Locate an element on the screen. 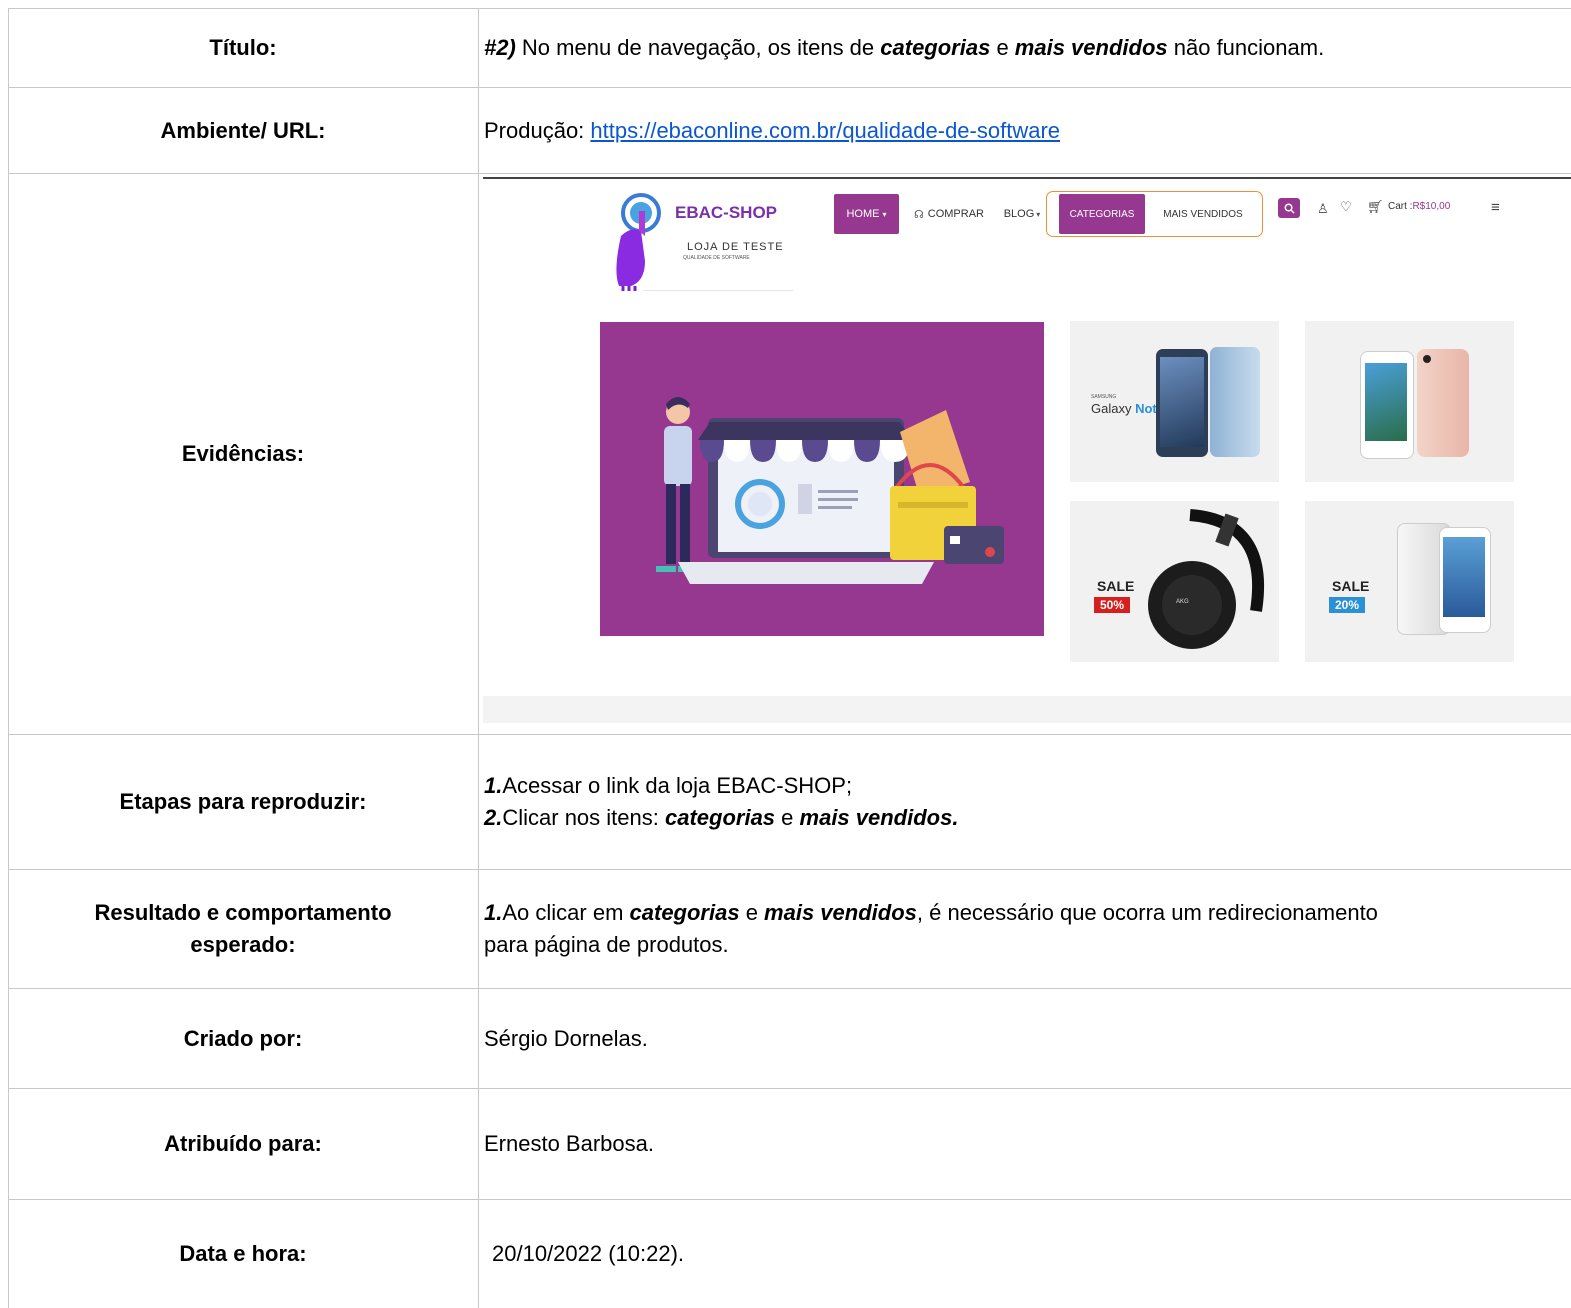 The image size is (1571, 1308). sale-badge: 50% is located at coordinates (1112, 605).